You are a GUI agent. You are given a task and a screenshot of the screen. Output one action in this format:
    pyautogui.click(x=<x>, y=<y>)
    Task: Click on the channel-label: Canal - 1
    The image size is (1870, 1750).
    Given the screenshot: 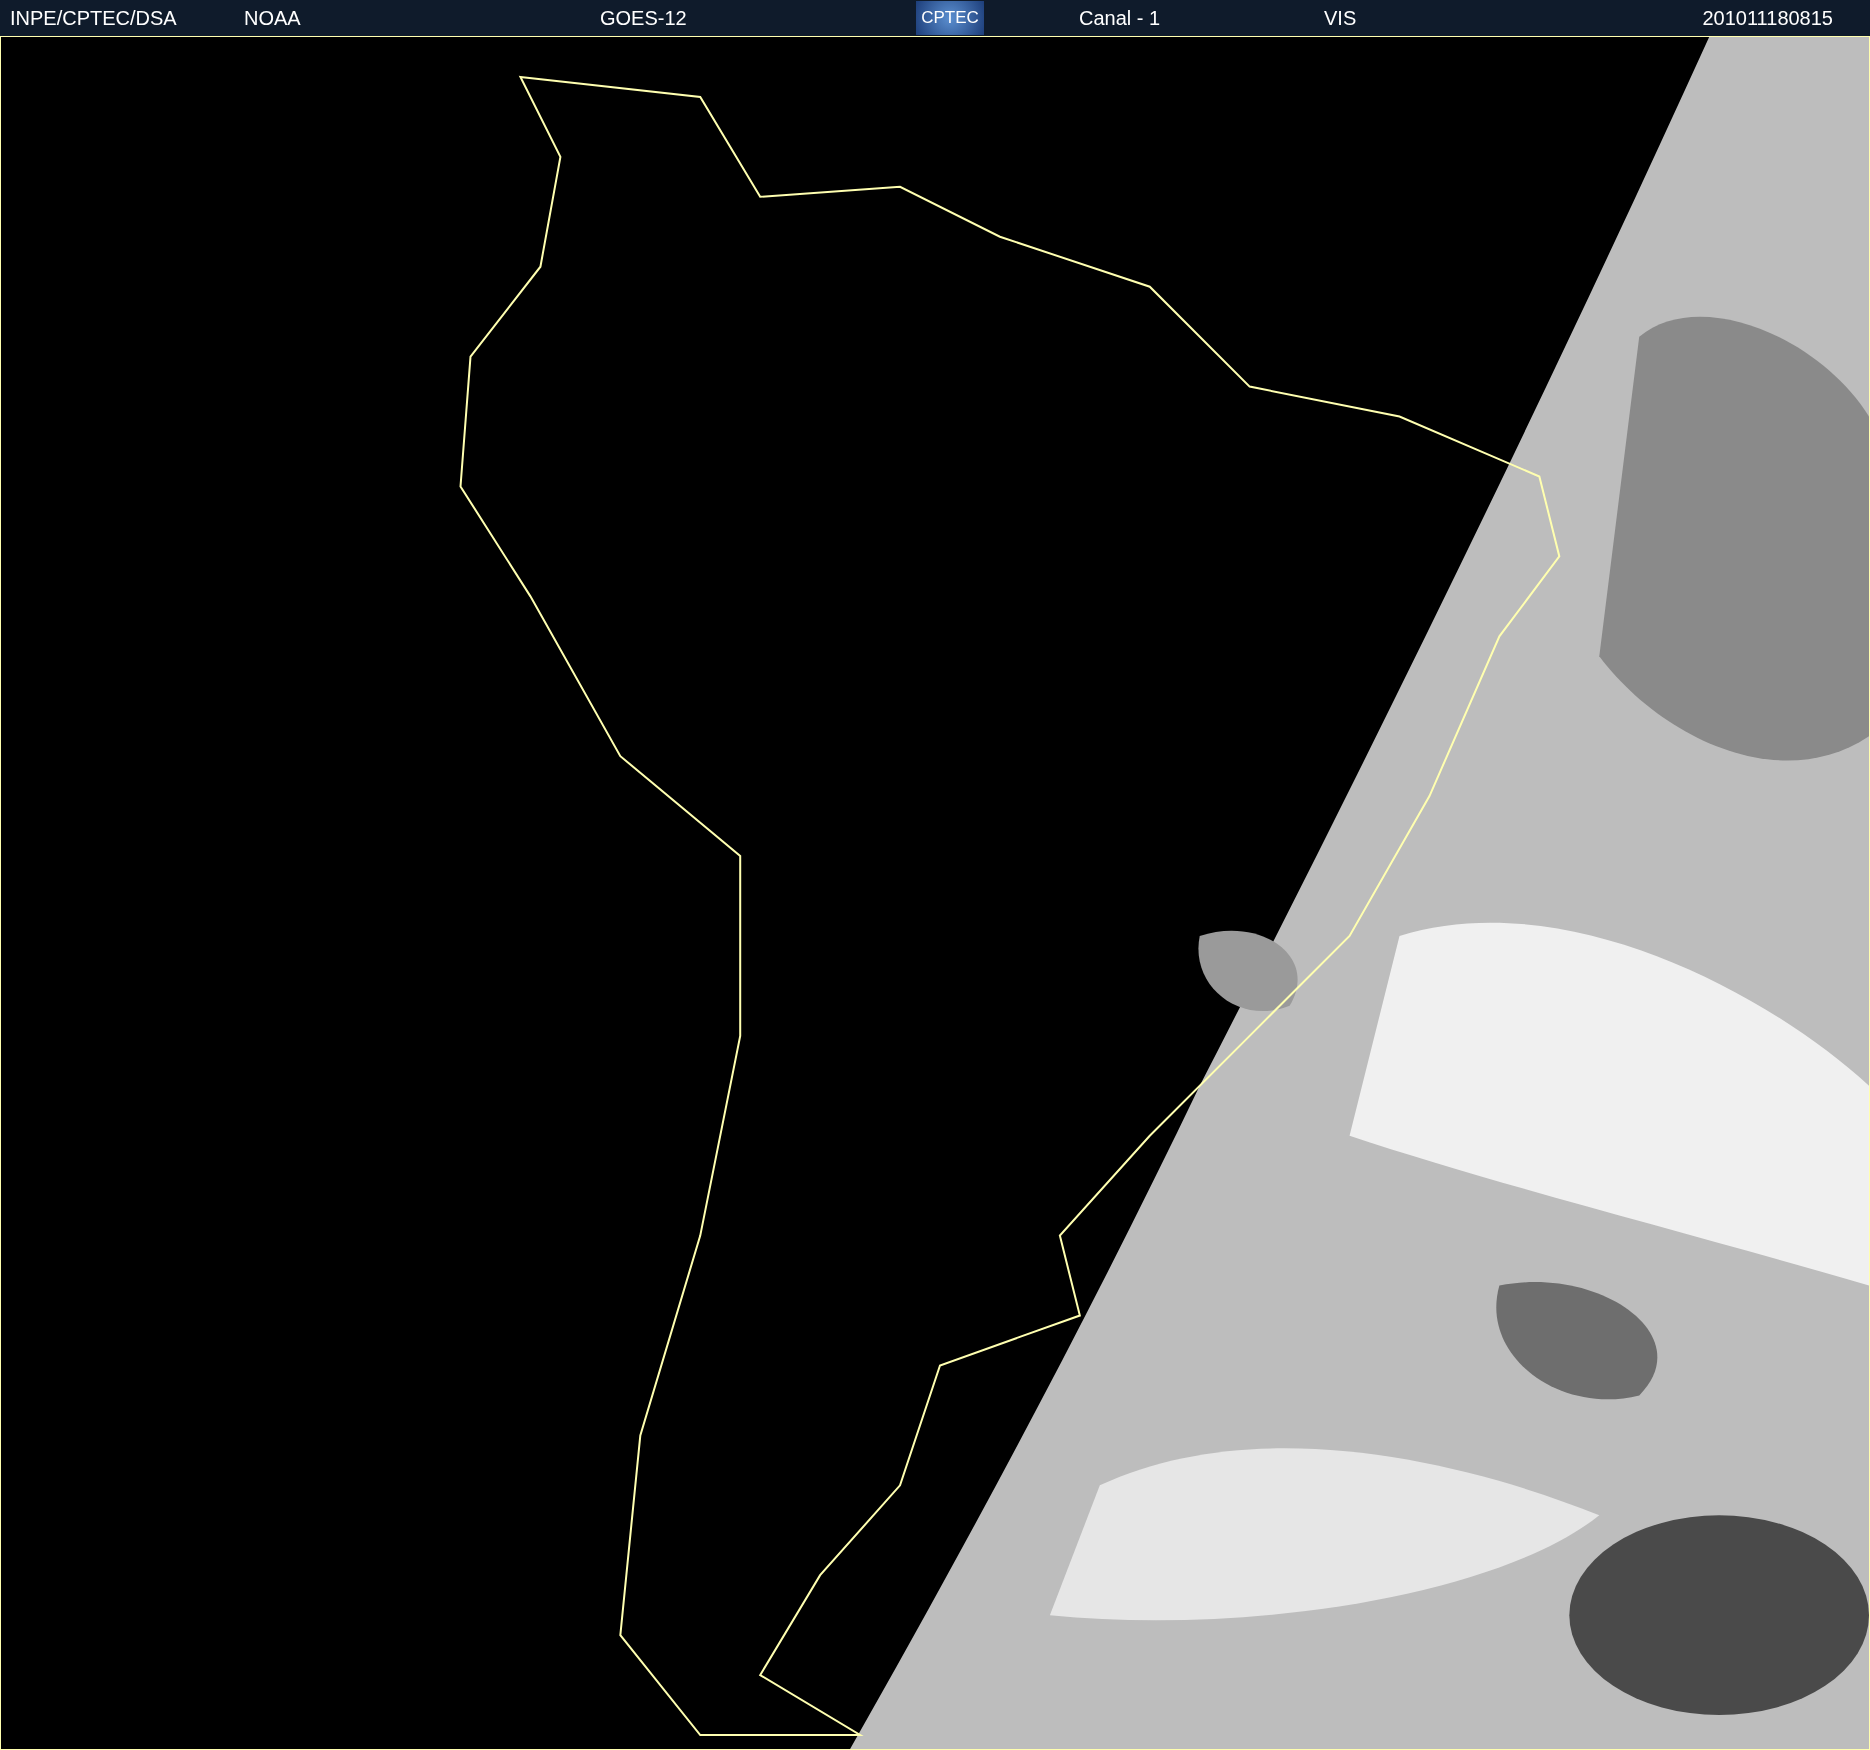 What is the action you would take?
    pyautogui.click(x=1120, y=18)
    